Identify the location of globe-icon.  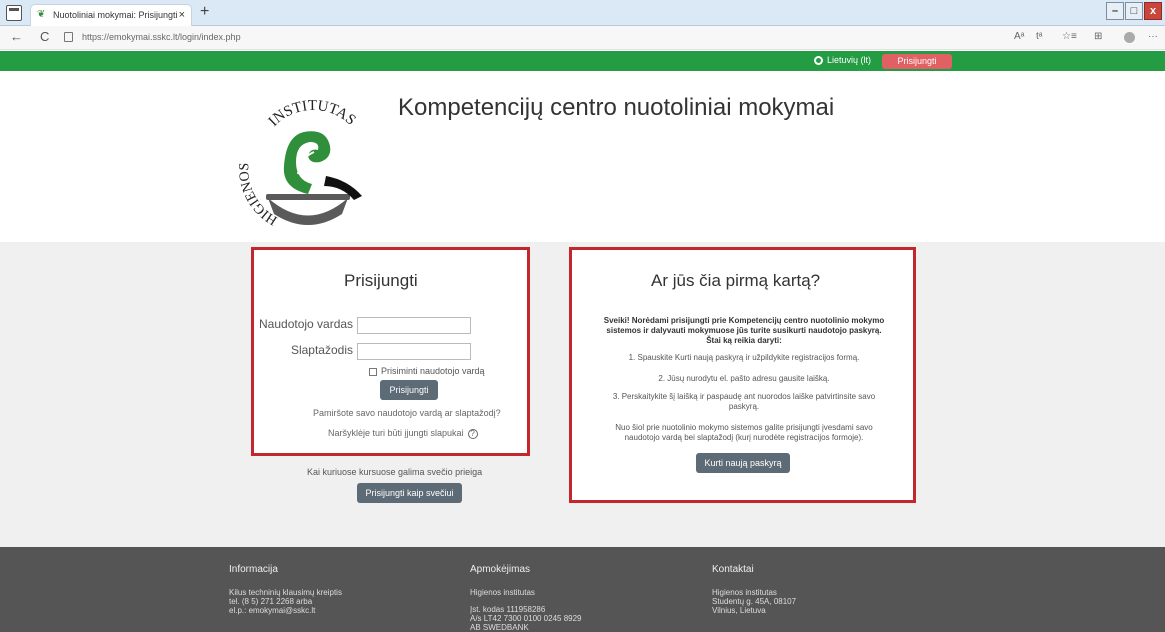
(818, 60).